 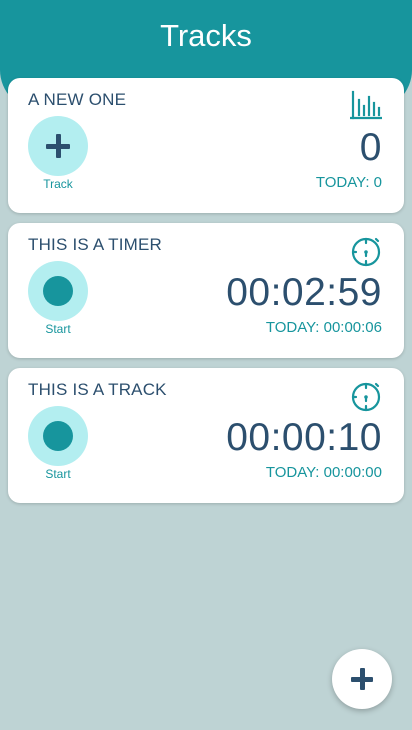 I want to click on page-title: Tracks, so click(x=206, y=35).